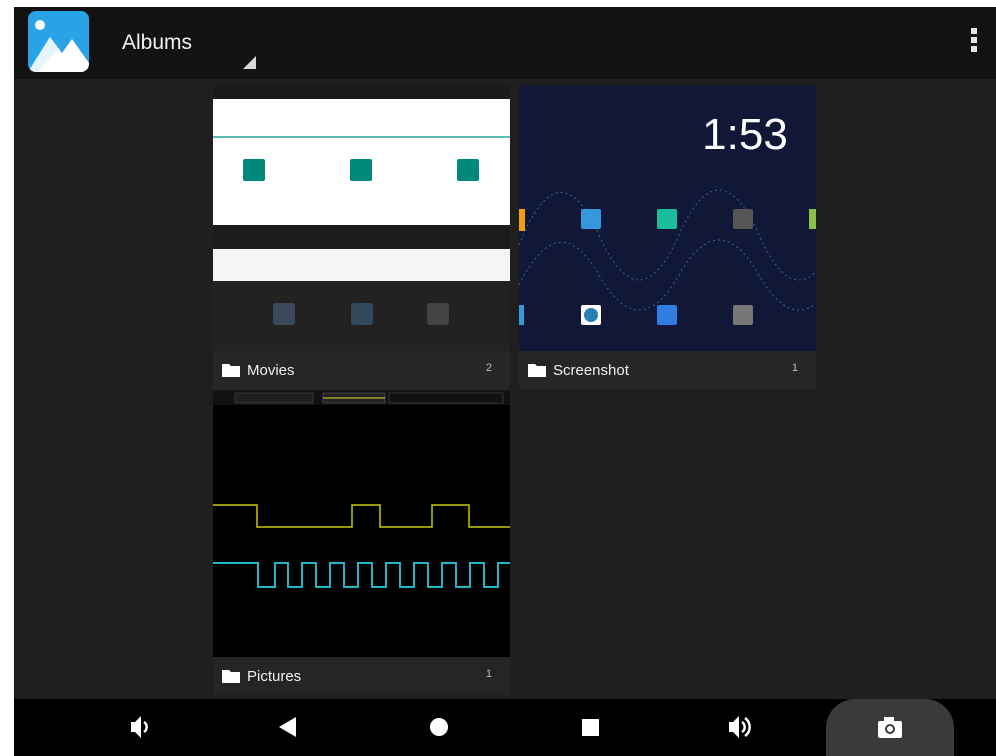 This screenshot has height=756, width=996. What do you see at coordinates (745, 134) in the screenshot?
I see `lockscreen-clock: 1:53` at bounding box center [745, 134].